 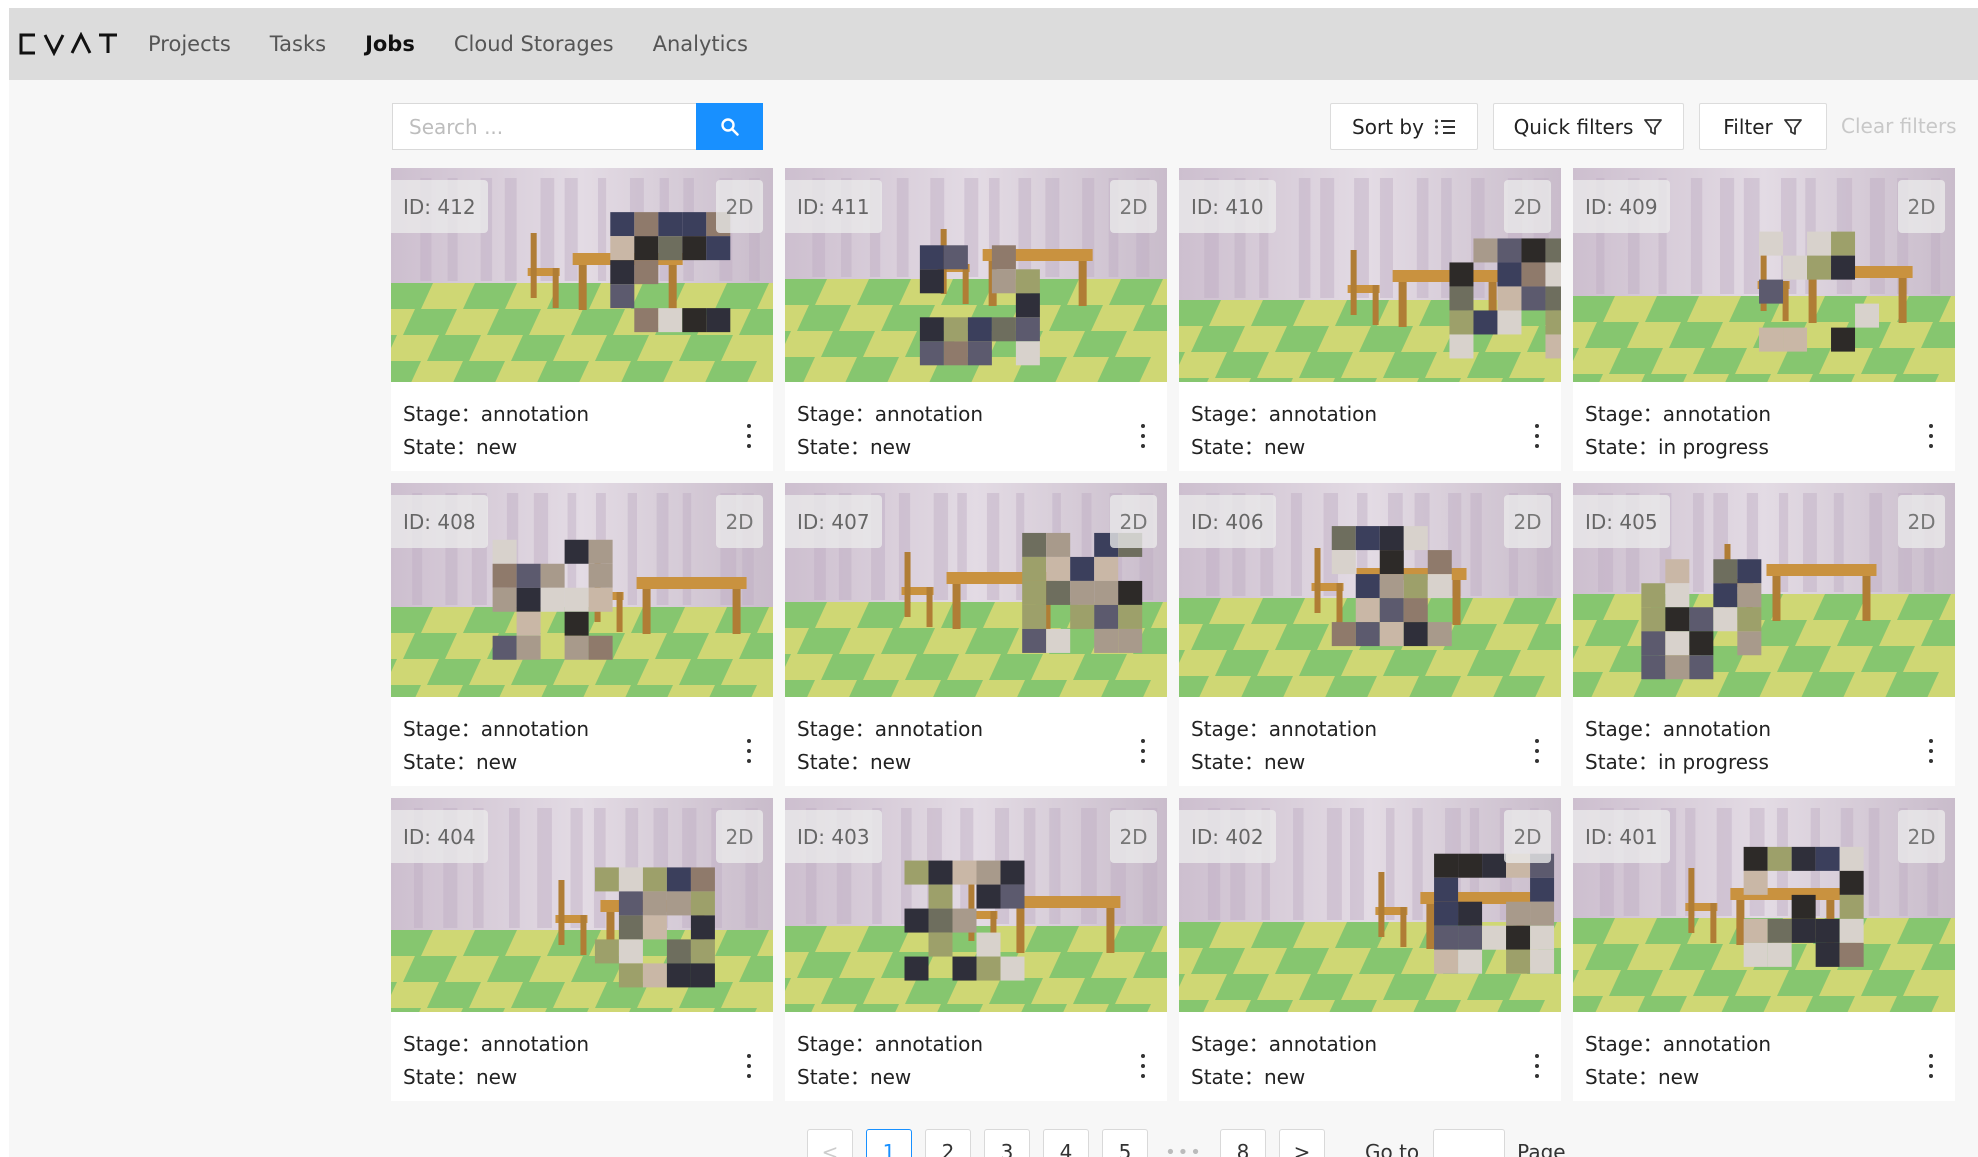 I want to click on next-page-button: >, so click(x=1302, y=1143).